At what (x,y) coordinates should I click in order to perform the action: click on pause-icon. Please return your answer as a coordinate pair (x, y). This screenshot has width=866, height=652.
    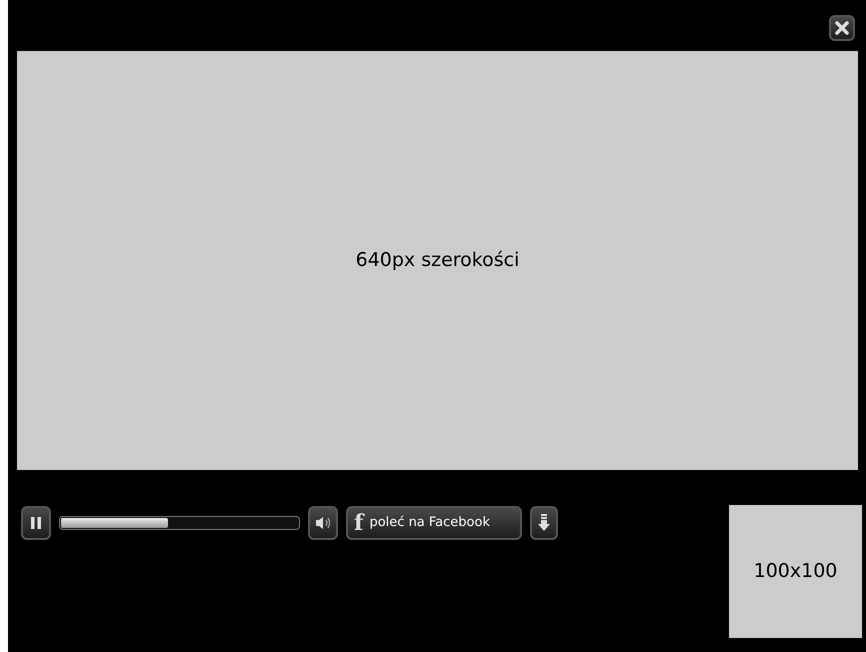
    Looking at the image, I should click on (36, 523).